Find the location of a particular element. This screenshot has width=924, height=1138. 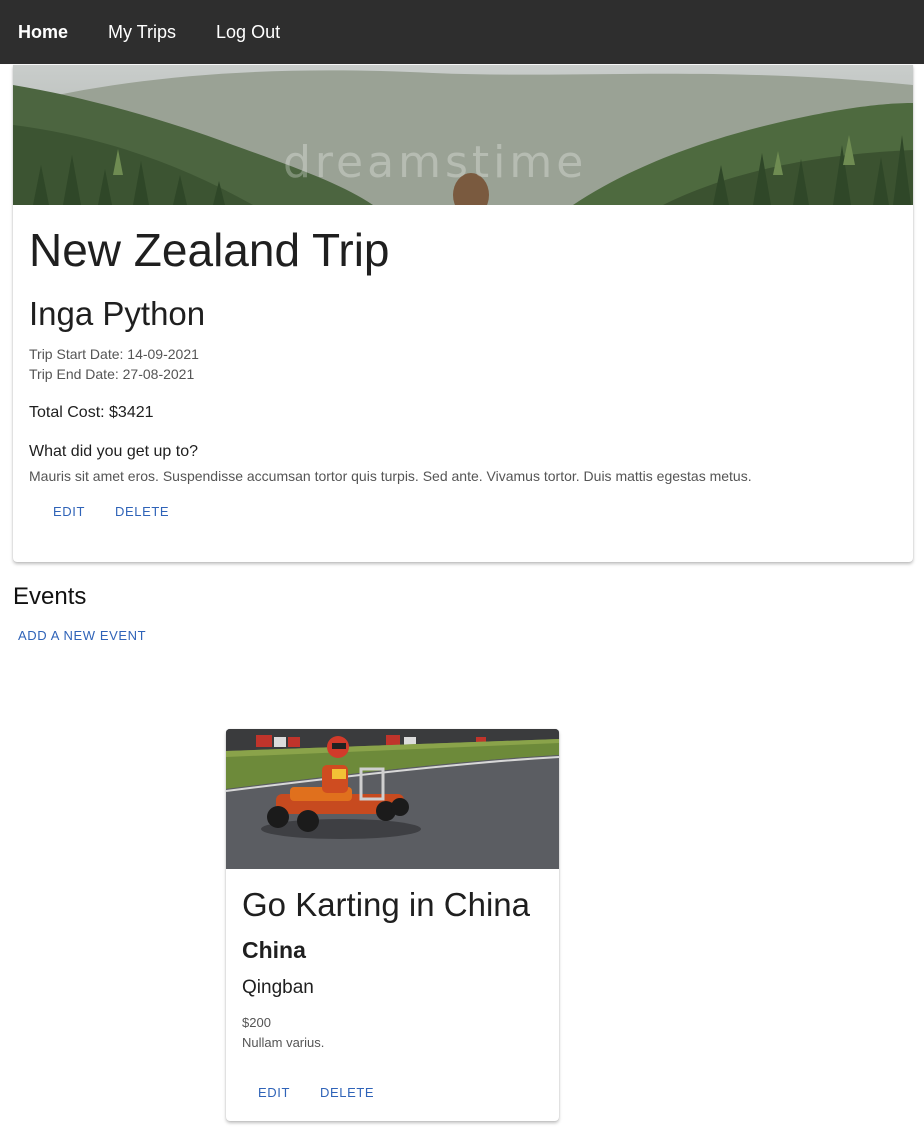

trip-actions: EDIT DELETE is located at coordinates (463, 511).